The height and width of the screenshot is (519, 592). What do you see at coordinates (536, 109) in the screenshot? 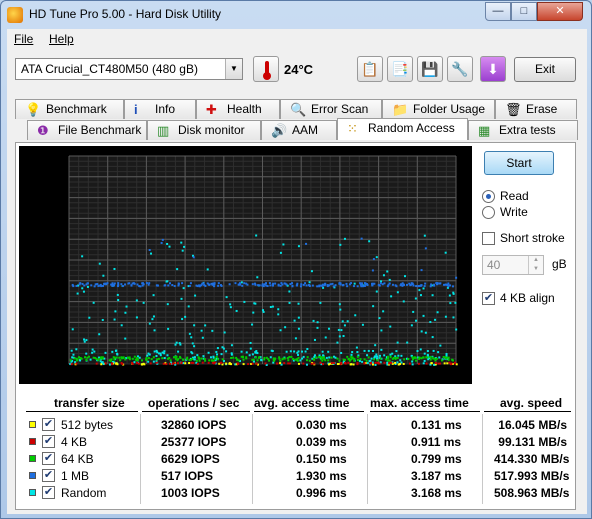
I see `tab-erase: 🗑 Erase` at bounding box center [536, 109].